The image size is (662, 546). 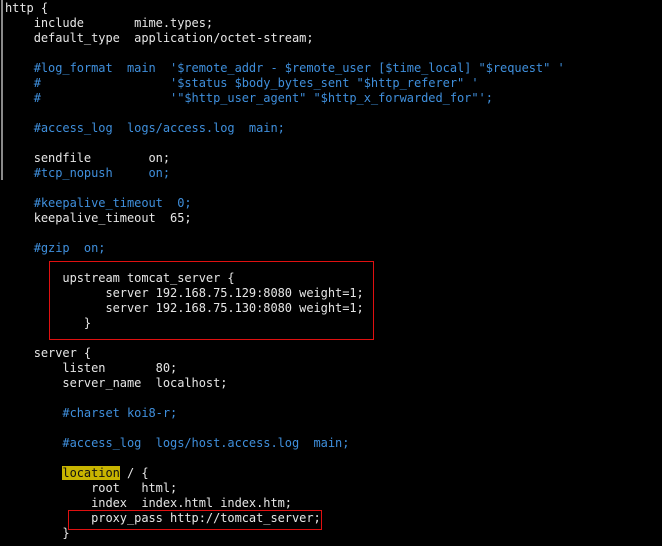 What do you see at coordinates (285, 473) in the screenshot?
I see `code-line: location / {` at bounding box center [285, 473].